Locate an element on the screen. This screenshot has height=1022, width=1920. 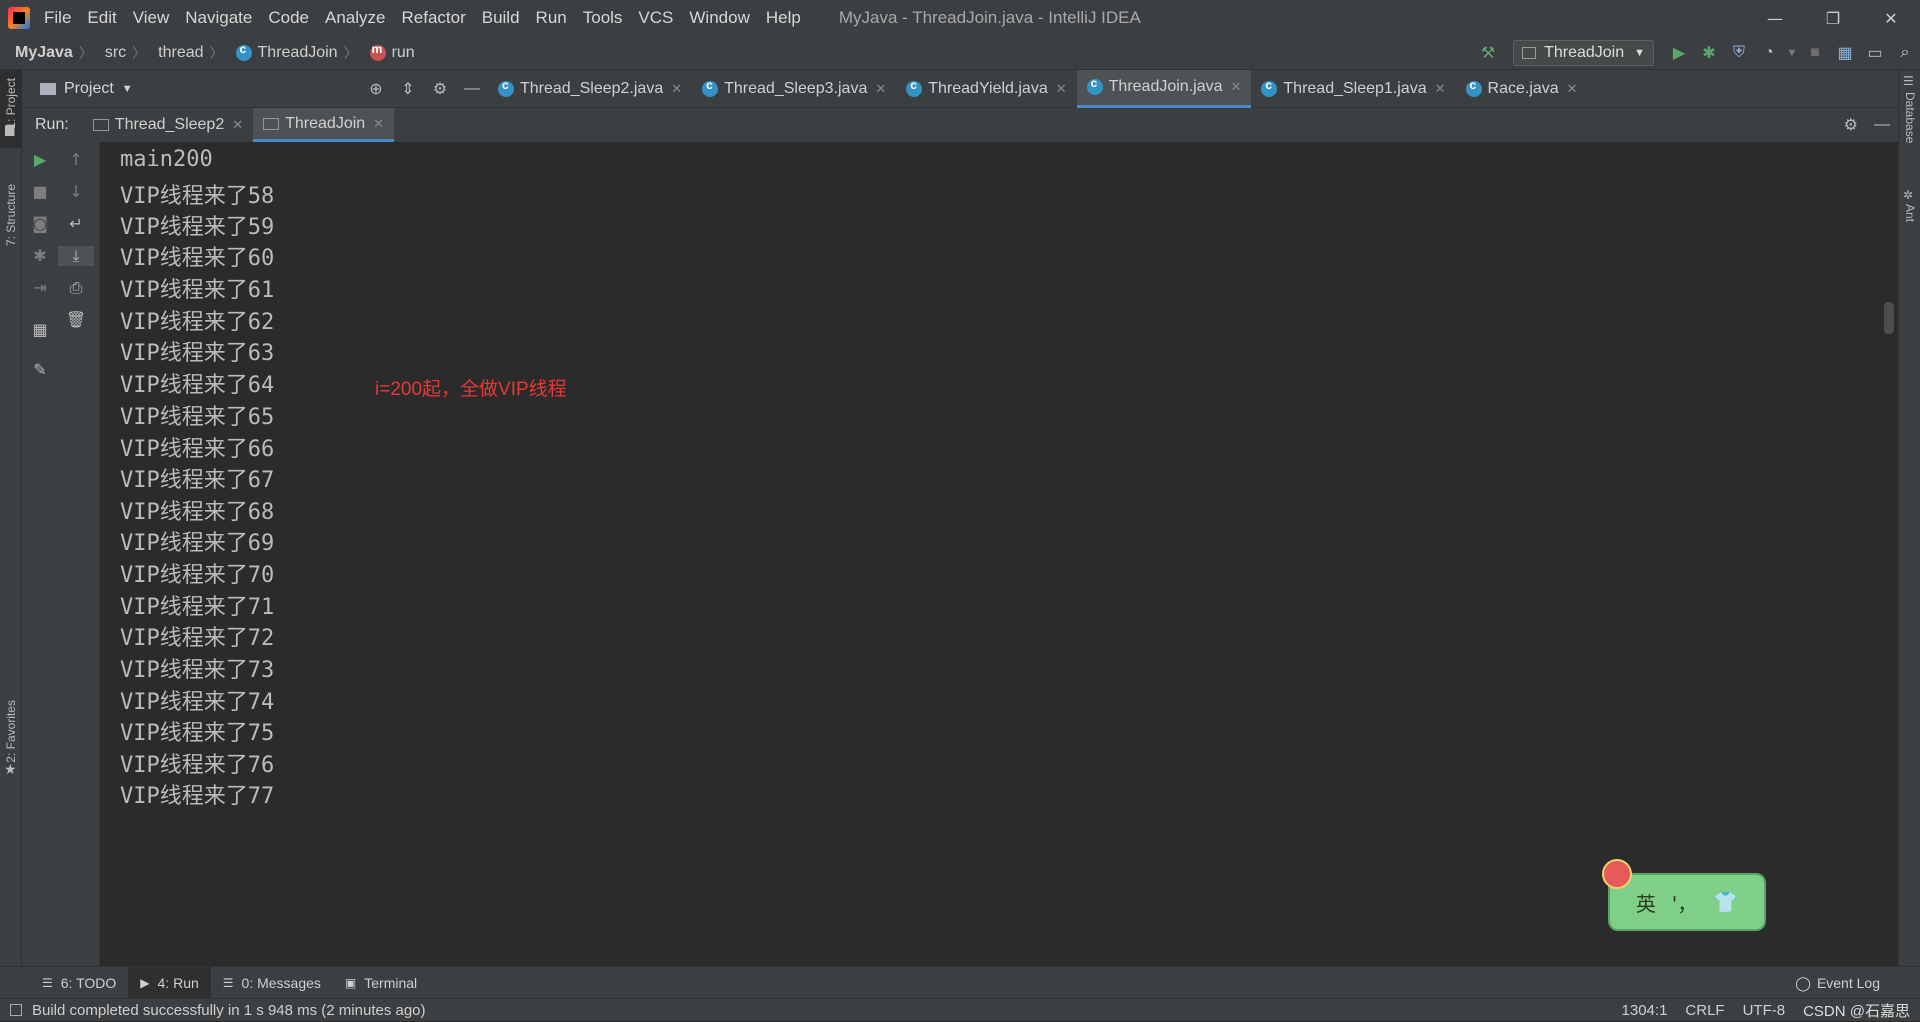
debug-icon: ✱ is located at coordinates (40, 255).